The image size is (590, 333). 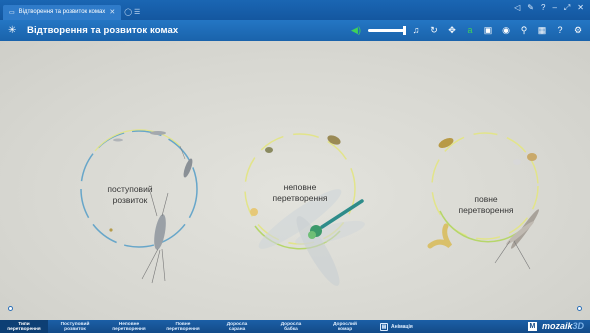 I want to click on animation-button: ▤ Анімація, so click(x=396, y=326).